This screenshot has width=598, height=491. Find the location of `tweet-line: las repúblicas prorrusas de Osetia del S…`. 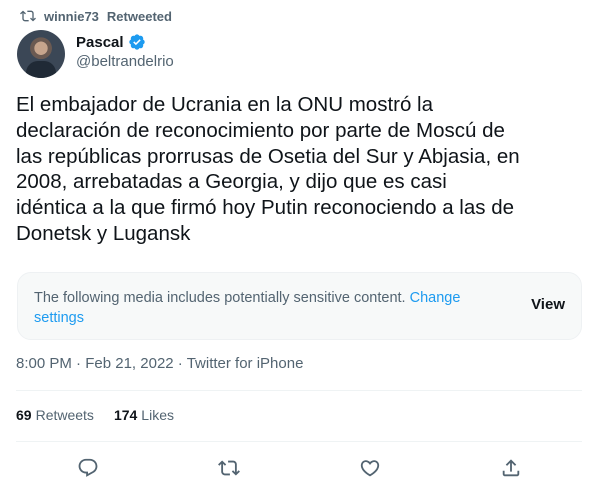

tweet-line: las repúblicas prorrusas de Osetia del S… is located at coordinates (268, 156).